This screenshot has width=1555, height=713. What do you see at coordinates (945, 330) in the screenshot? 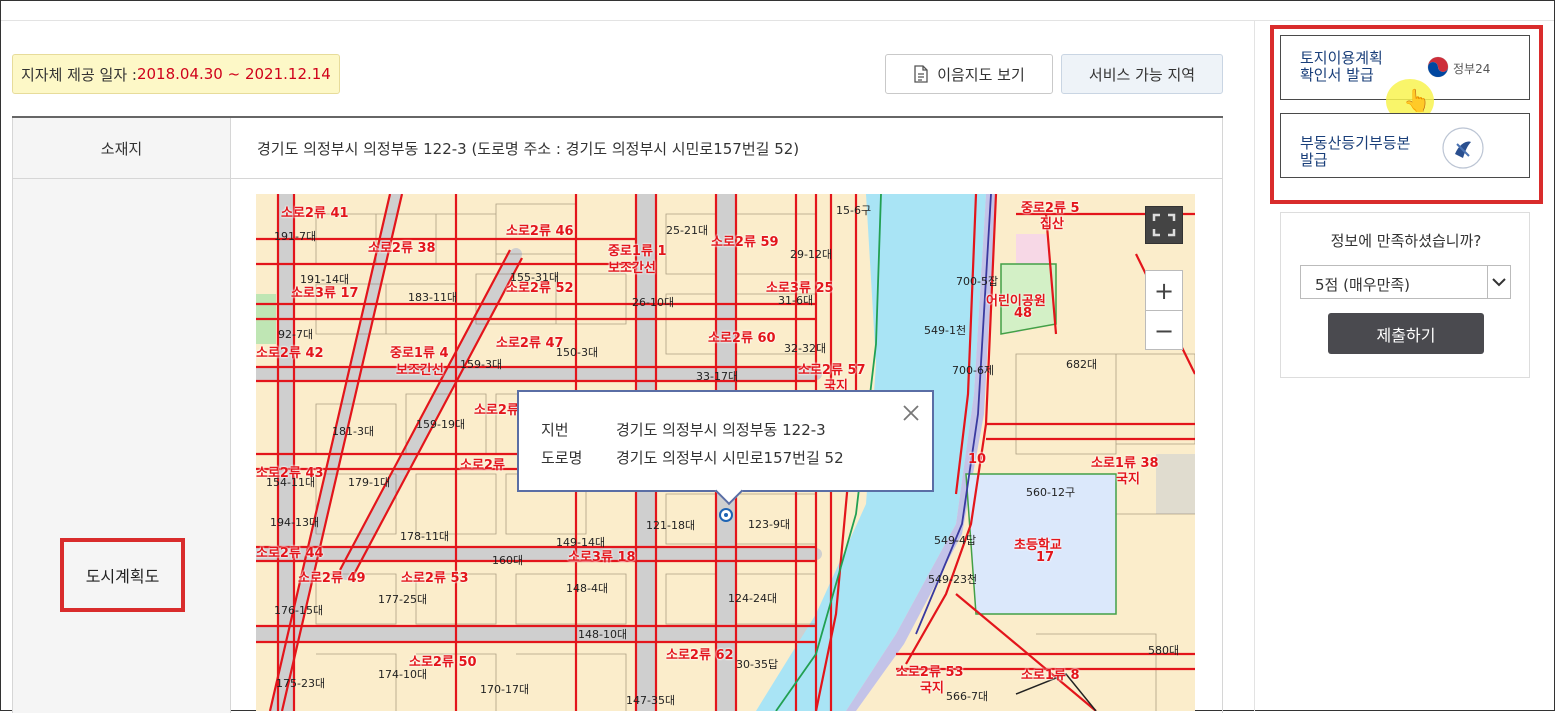
I see `parcel-label: 549-1천` at bounding box center [945, 330].